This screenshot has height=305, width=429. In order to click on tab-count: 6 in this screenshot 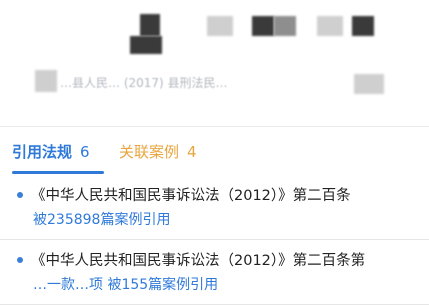, I will do `click(85, 152)`.